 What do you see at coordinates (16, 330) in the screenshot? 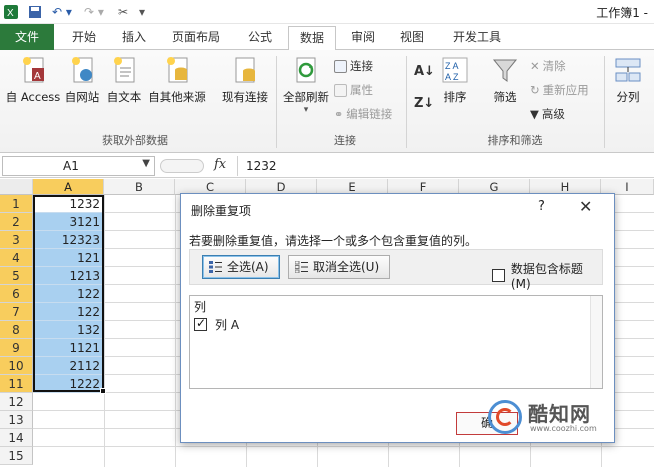
I see `row-header-8: 8` at bounding box center [16, 330].